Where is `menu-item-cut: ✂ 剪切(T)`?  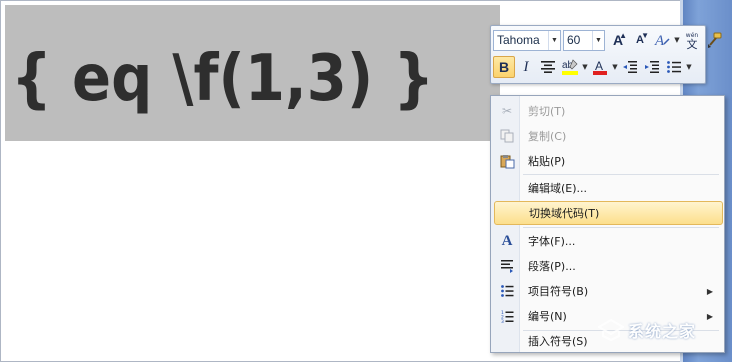
menu-item-cut: ✂ 剪切(T) is located at coordinates (608, 111).